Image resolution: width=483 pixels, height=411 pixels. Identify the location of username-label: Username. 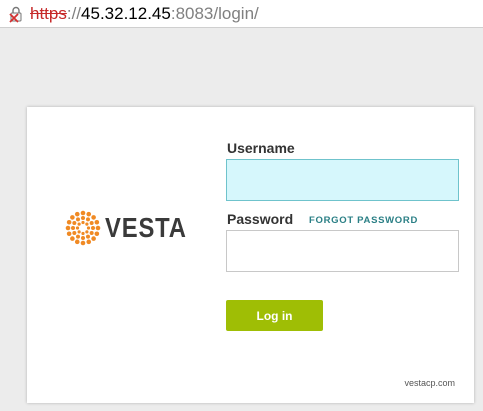
(261, 148).